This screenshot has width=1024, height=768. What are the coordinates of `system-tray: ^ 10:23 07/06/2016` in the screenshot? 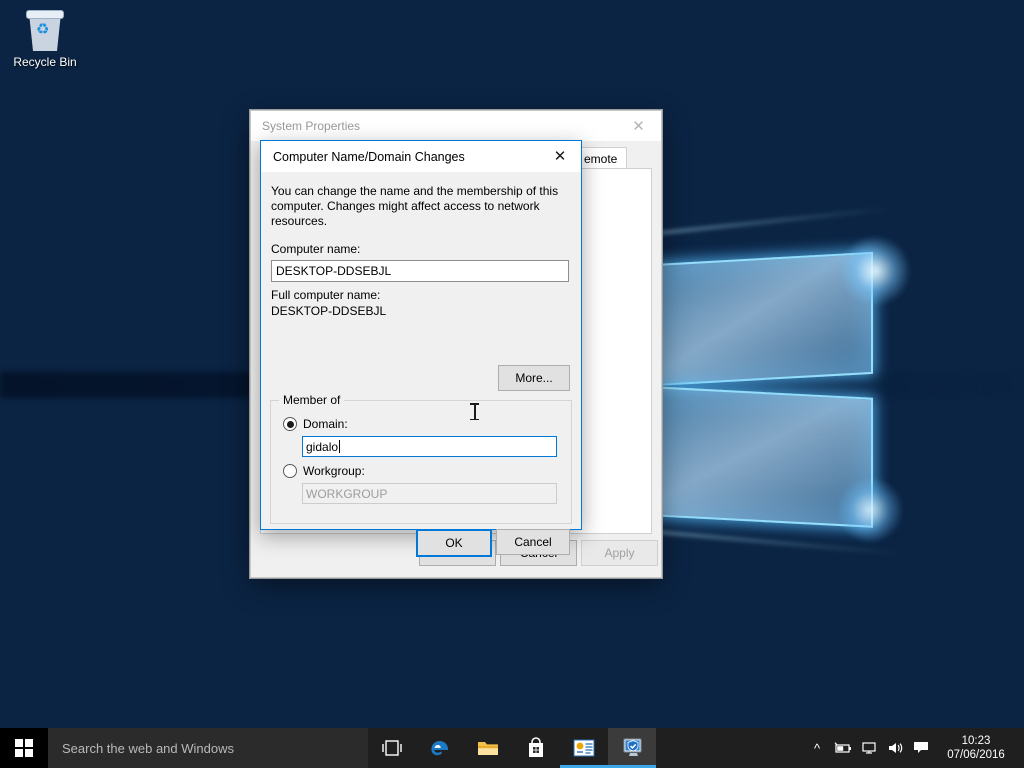 It's located at (914, 748).